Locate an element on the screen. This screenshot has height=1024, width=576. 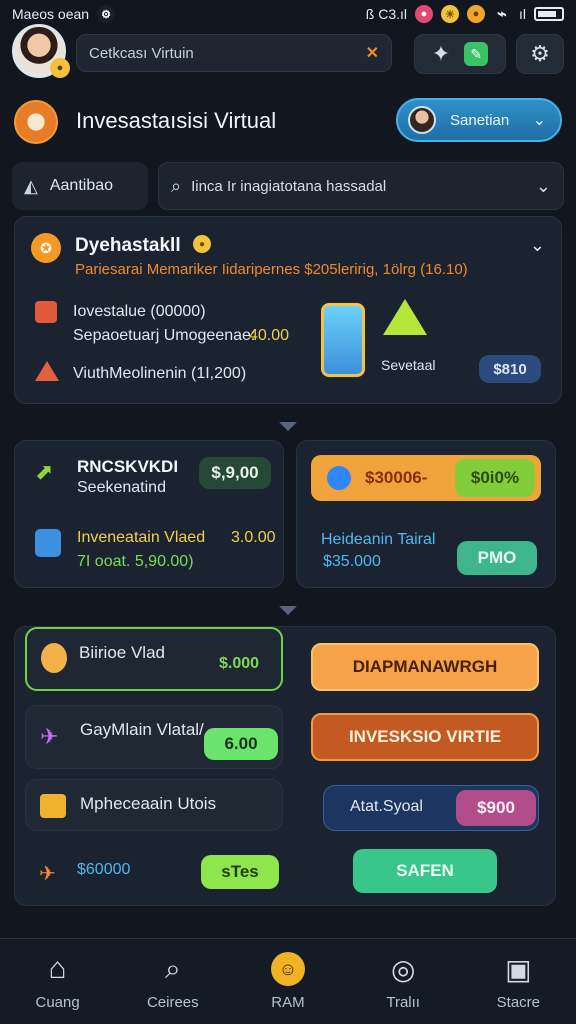
action-button-2: INVESKSIO VIRTIE is located at coordinates (425, 737).